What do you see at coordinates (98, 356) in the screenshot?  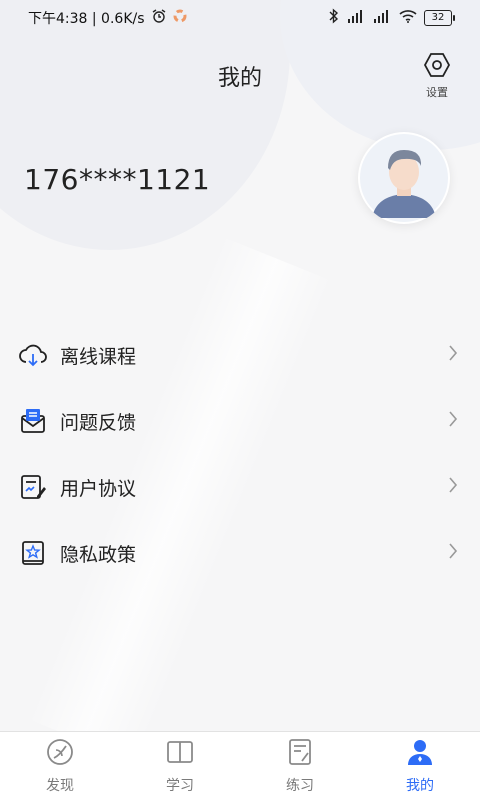 I see `menu-item-label: 离线课程` at bounding box center [98, 356].